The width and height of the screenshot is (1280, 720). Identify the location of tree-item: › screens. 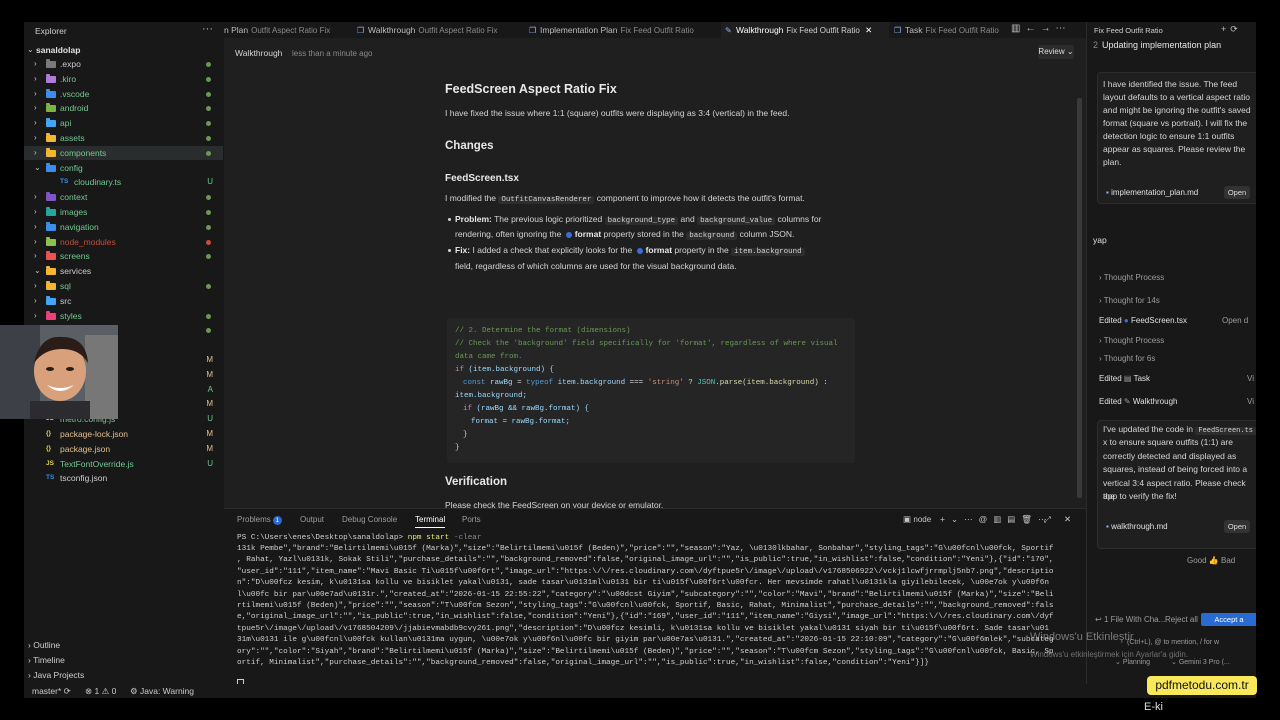
(123, 256).